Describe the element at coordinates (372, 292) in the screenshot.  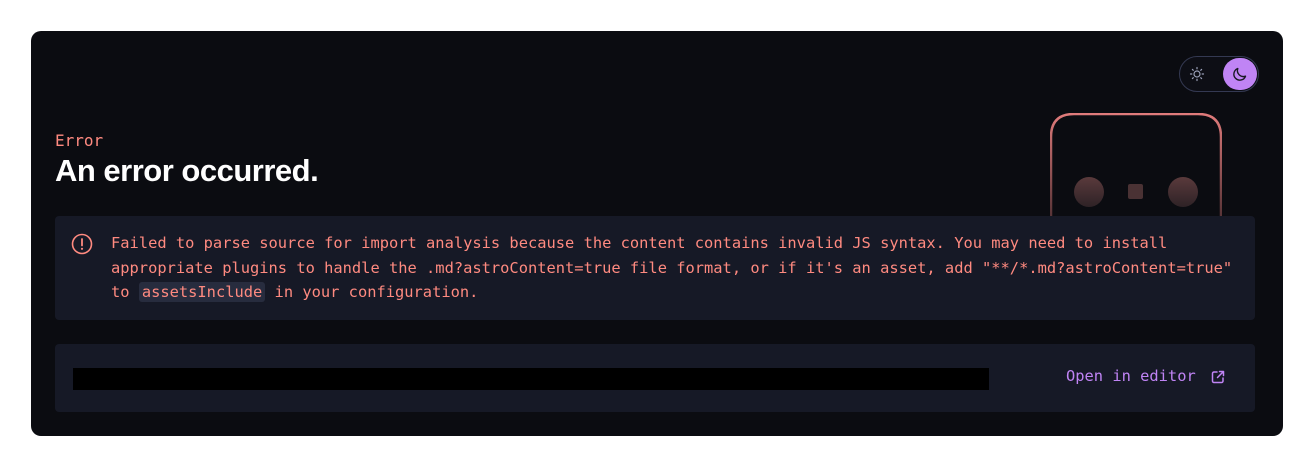
I see `error-message-tail: in your configuration.` at that location.